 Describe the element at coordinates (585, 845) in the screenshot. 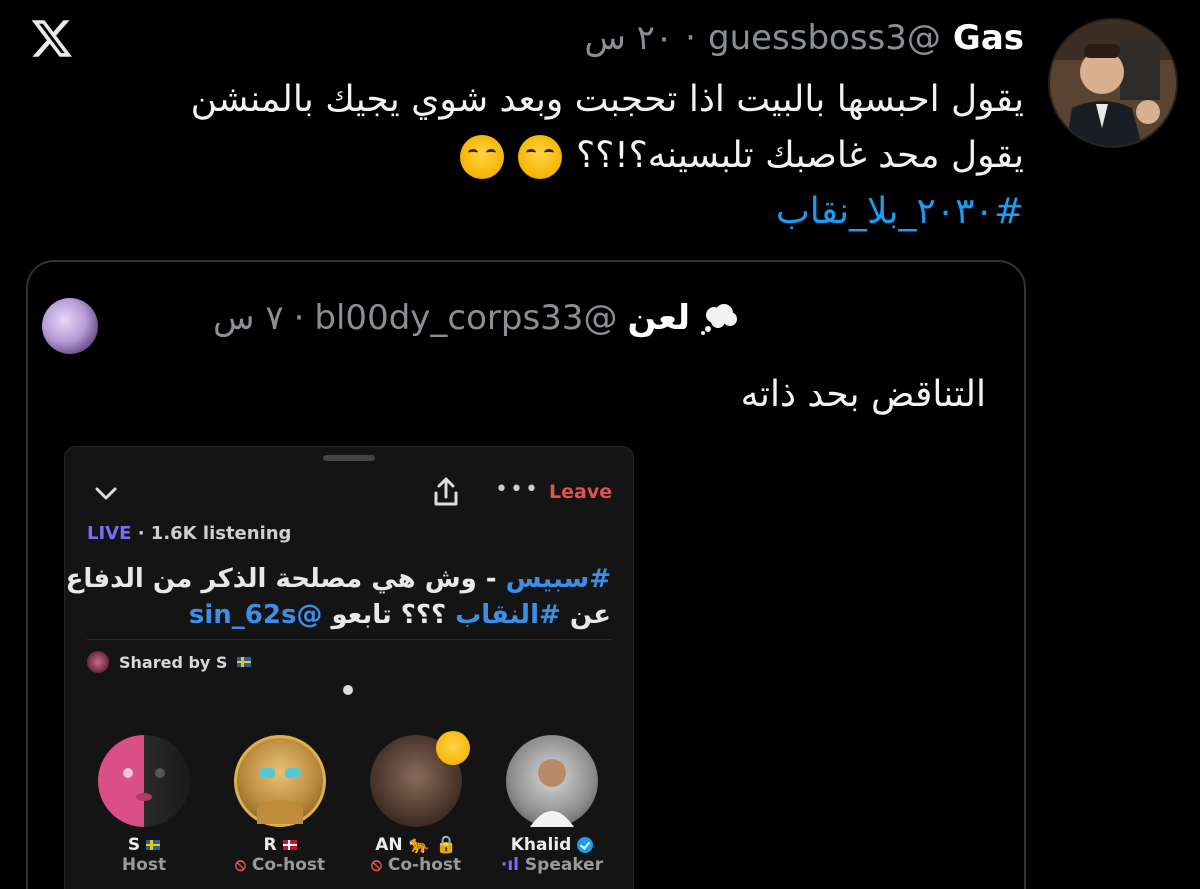

I see `verified-badge-icon` at that location.